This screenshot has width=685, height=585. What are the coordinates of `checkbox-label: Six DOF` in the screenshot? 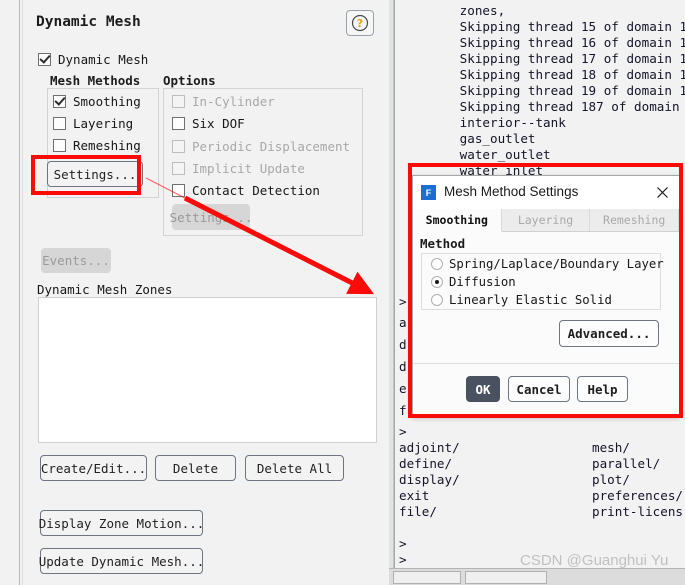 It's located at (218, 123).